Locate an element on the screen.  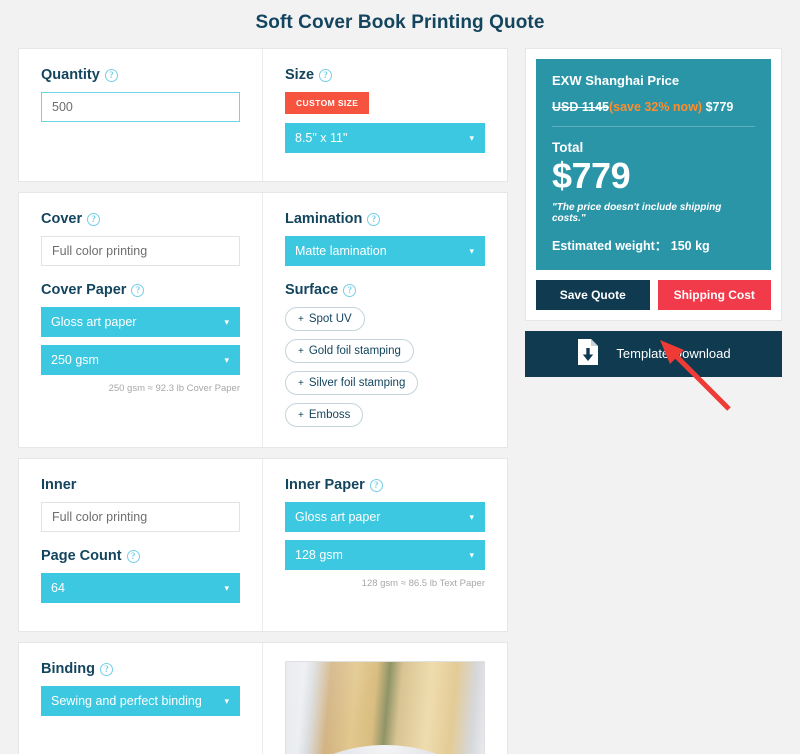
surface-option-label: Emboss is located at coordinates (329, 415).